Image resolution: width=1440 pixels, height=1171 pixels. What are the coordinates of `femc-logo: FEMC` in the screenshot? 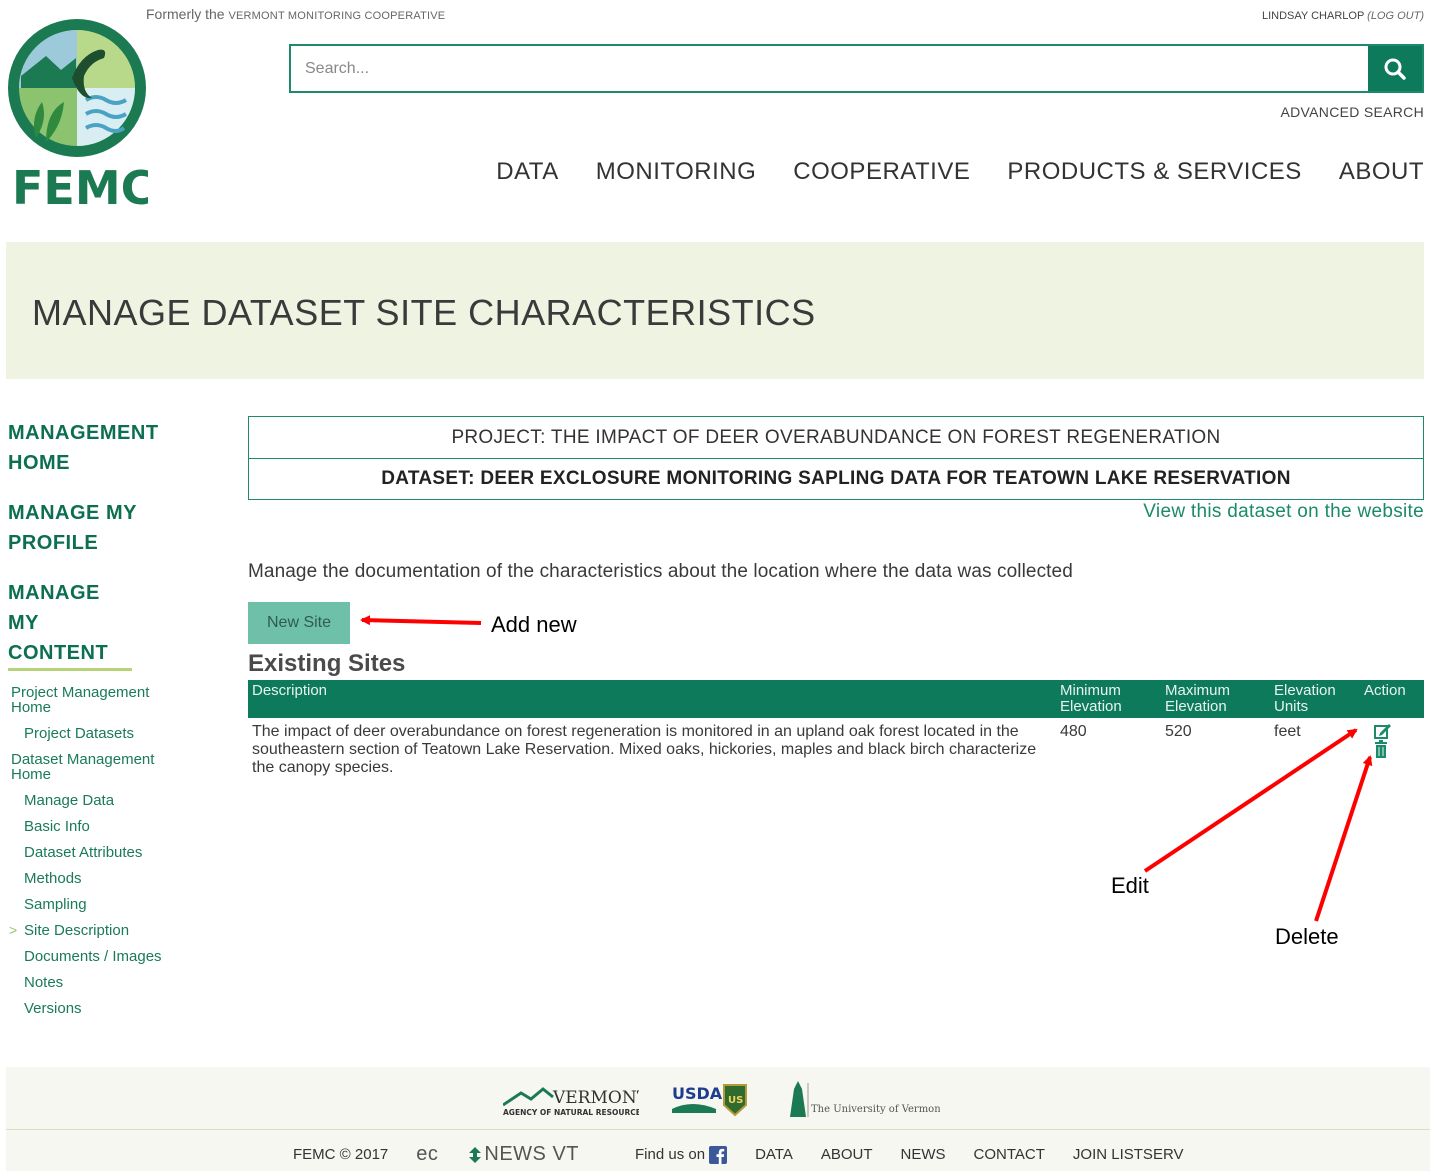 It's located at (77, 116).